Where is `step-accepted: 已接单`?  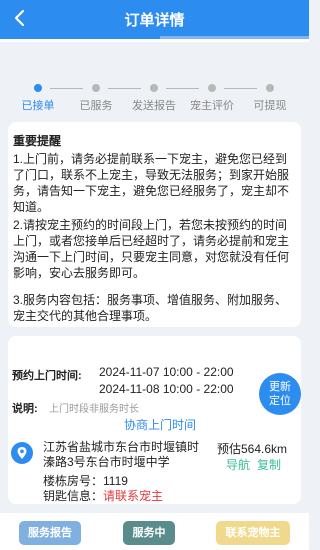
step-accepted: 已接单 is located at coordinates (38, 98).